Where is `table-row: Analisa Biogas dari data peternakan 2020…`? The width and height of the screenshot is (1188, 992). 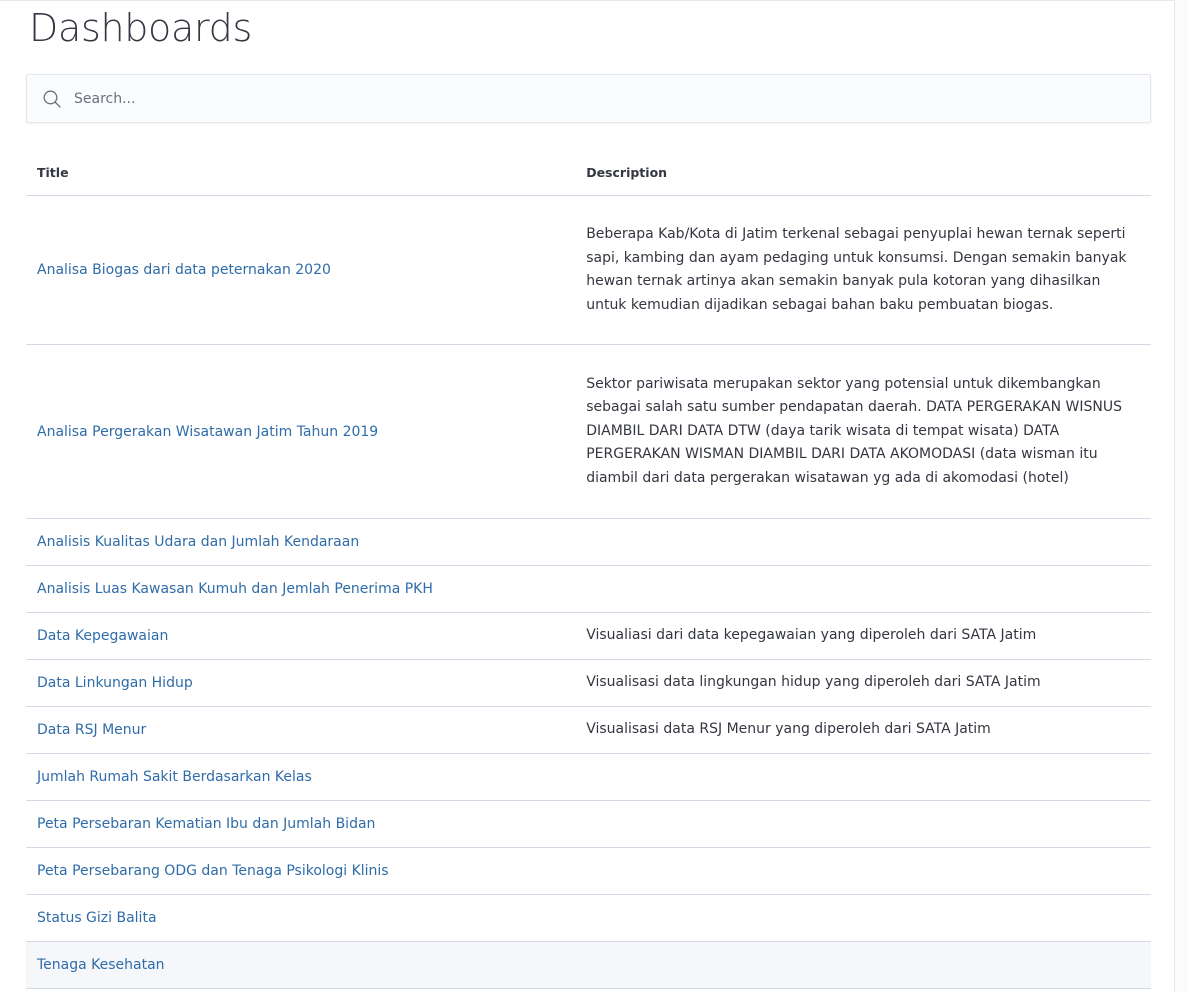
table-row: Analisa Biogas dari data peternakan 2020… is located at coordinates (588, 270).